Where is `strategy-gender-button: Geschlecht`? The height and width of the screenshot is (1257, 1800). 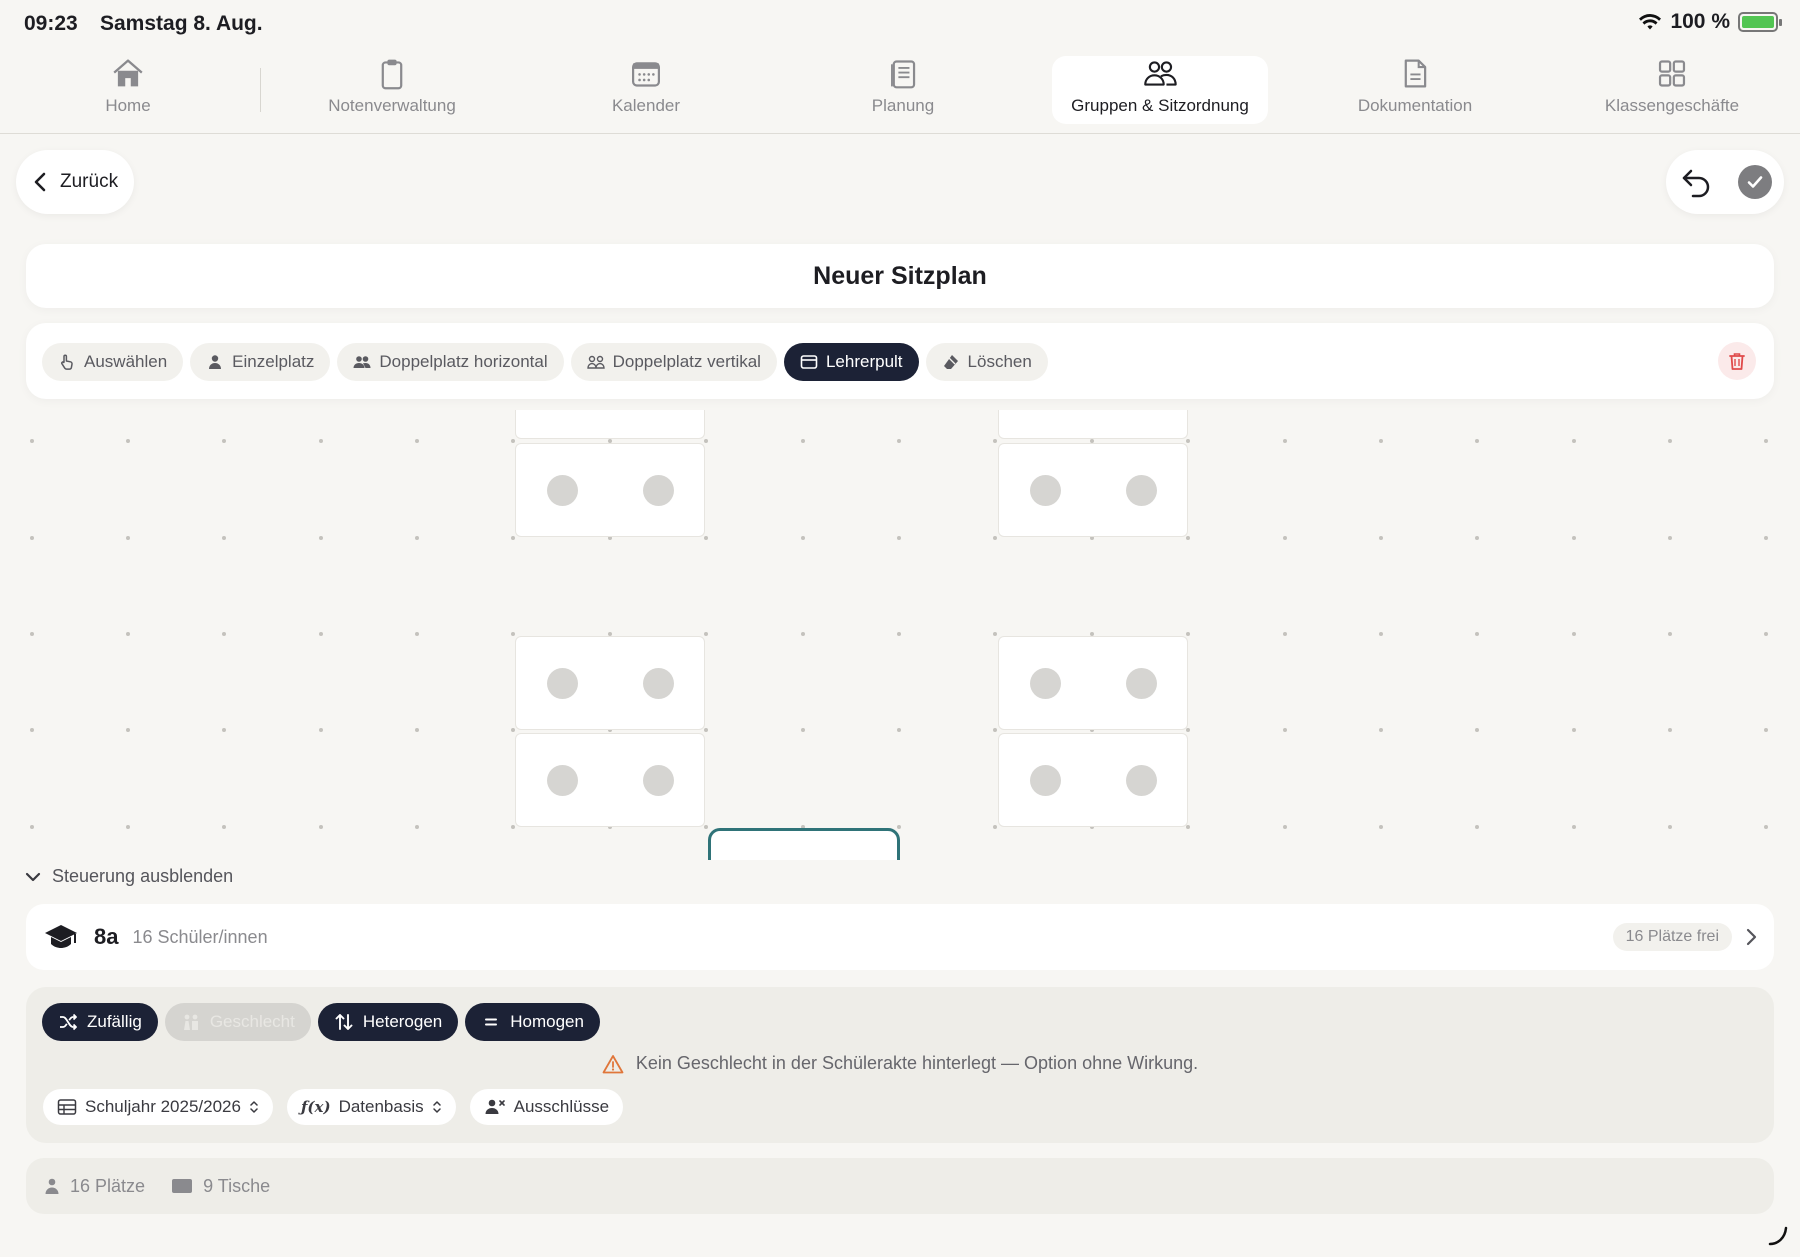
strategy-gender-button: Geschlecht is located at coordinates (237, 1022).